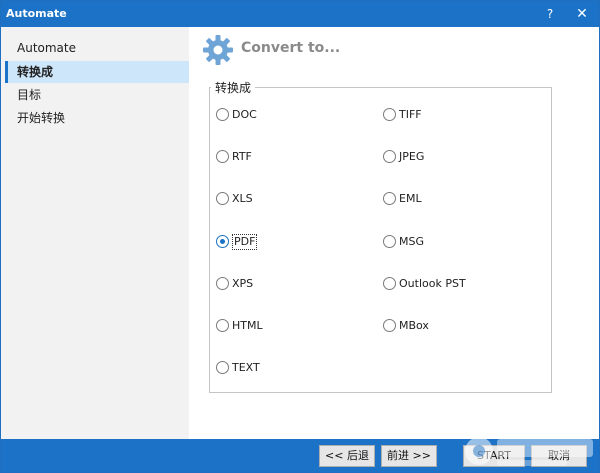 Image resolution: width=600 pixels, height=473 pixels. I want to click on radio-text, so click(222, 367).